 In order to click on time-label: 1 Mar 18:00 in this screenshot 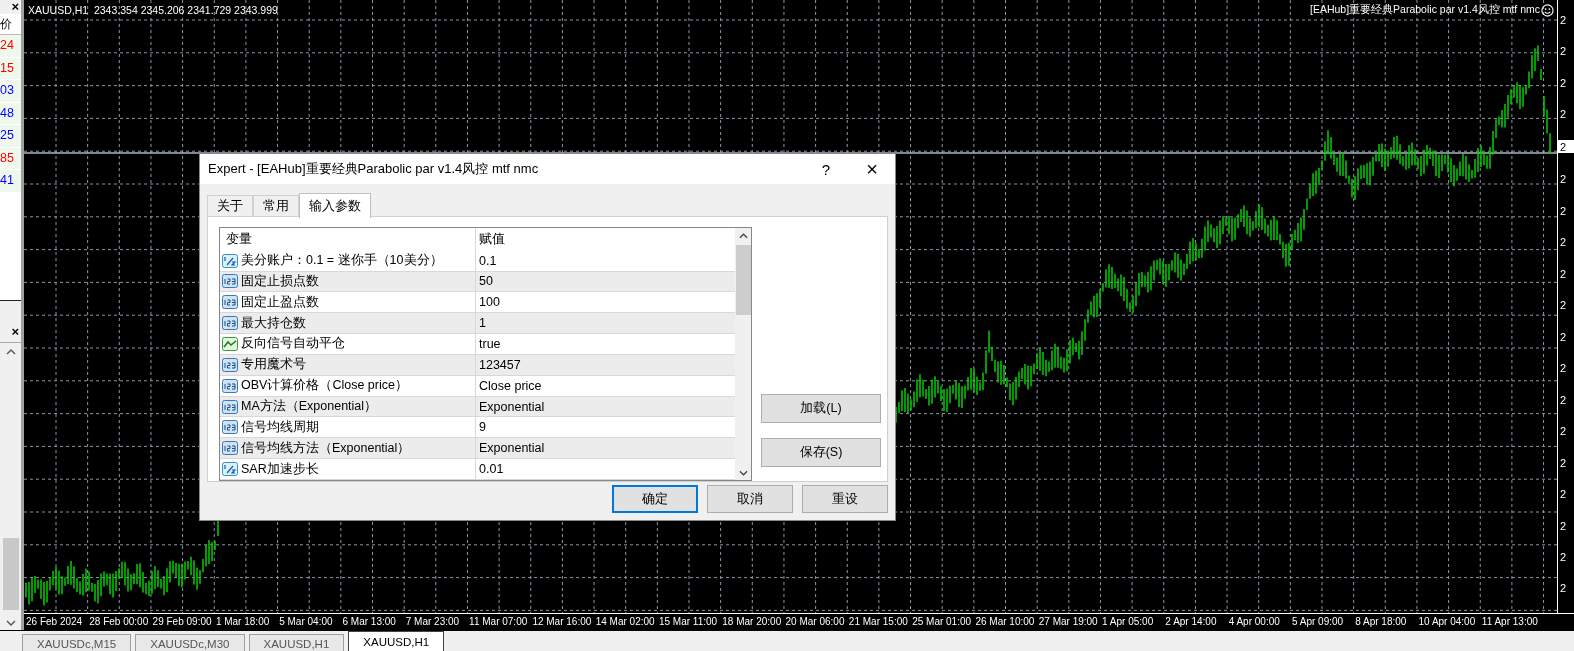, I will do `click(242, 622)`.